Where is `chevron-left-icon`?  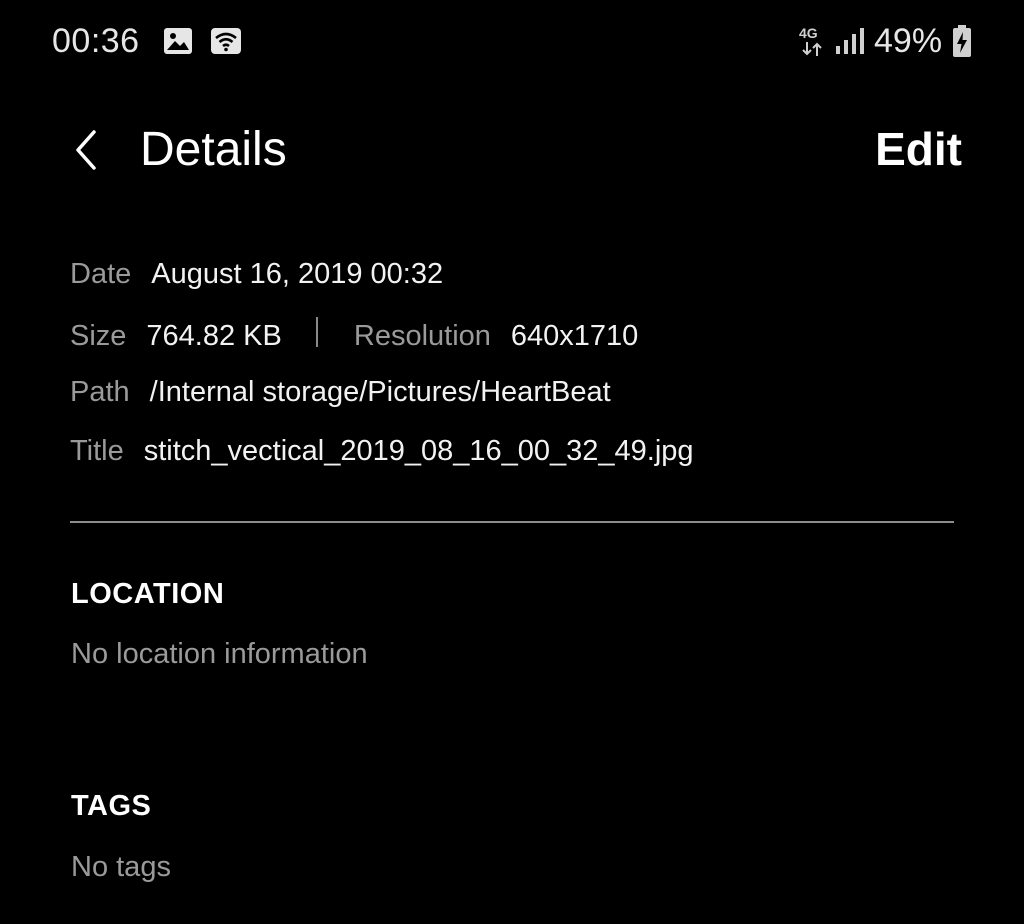
chevron-left-icon is located at coordinates (86, 150).